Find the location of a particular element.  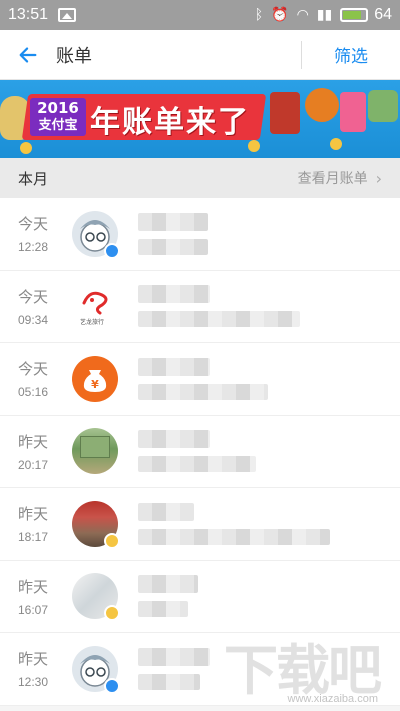

transaction-date: 今天 05:16 is located at coordinates (33, 378).